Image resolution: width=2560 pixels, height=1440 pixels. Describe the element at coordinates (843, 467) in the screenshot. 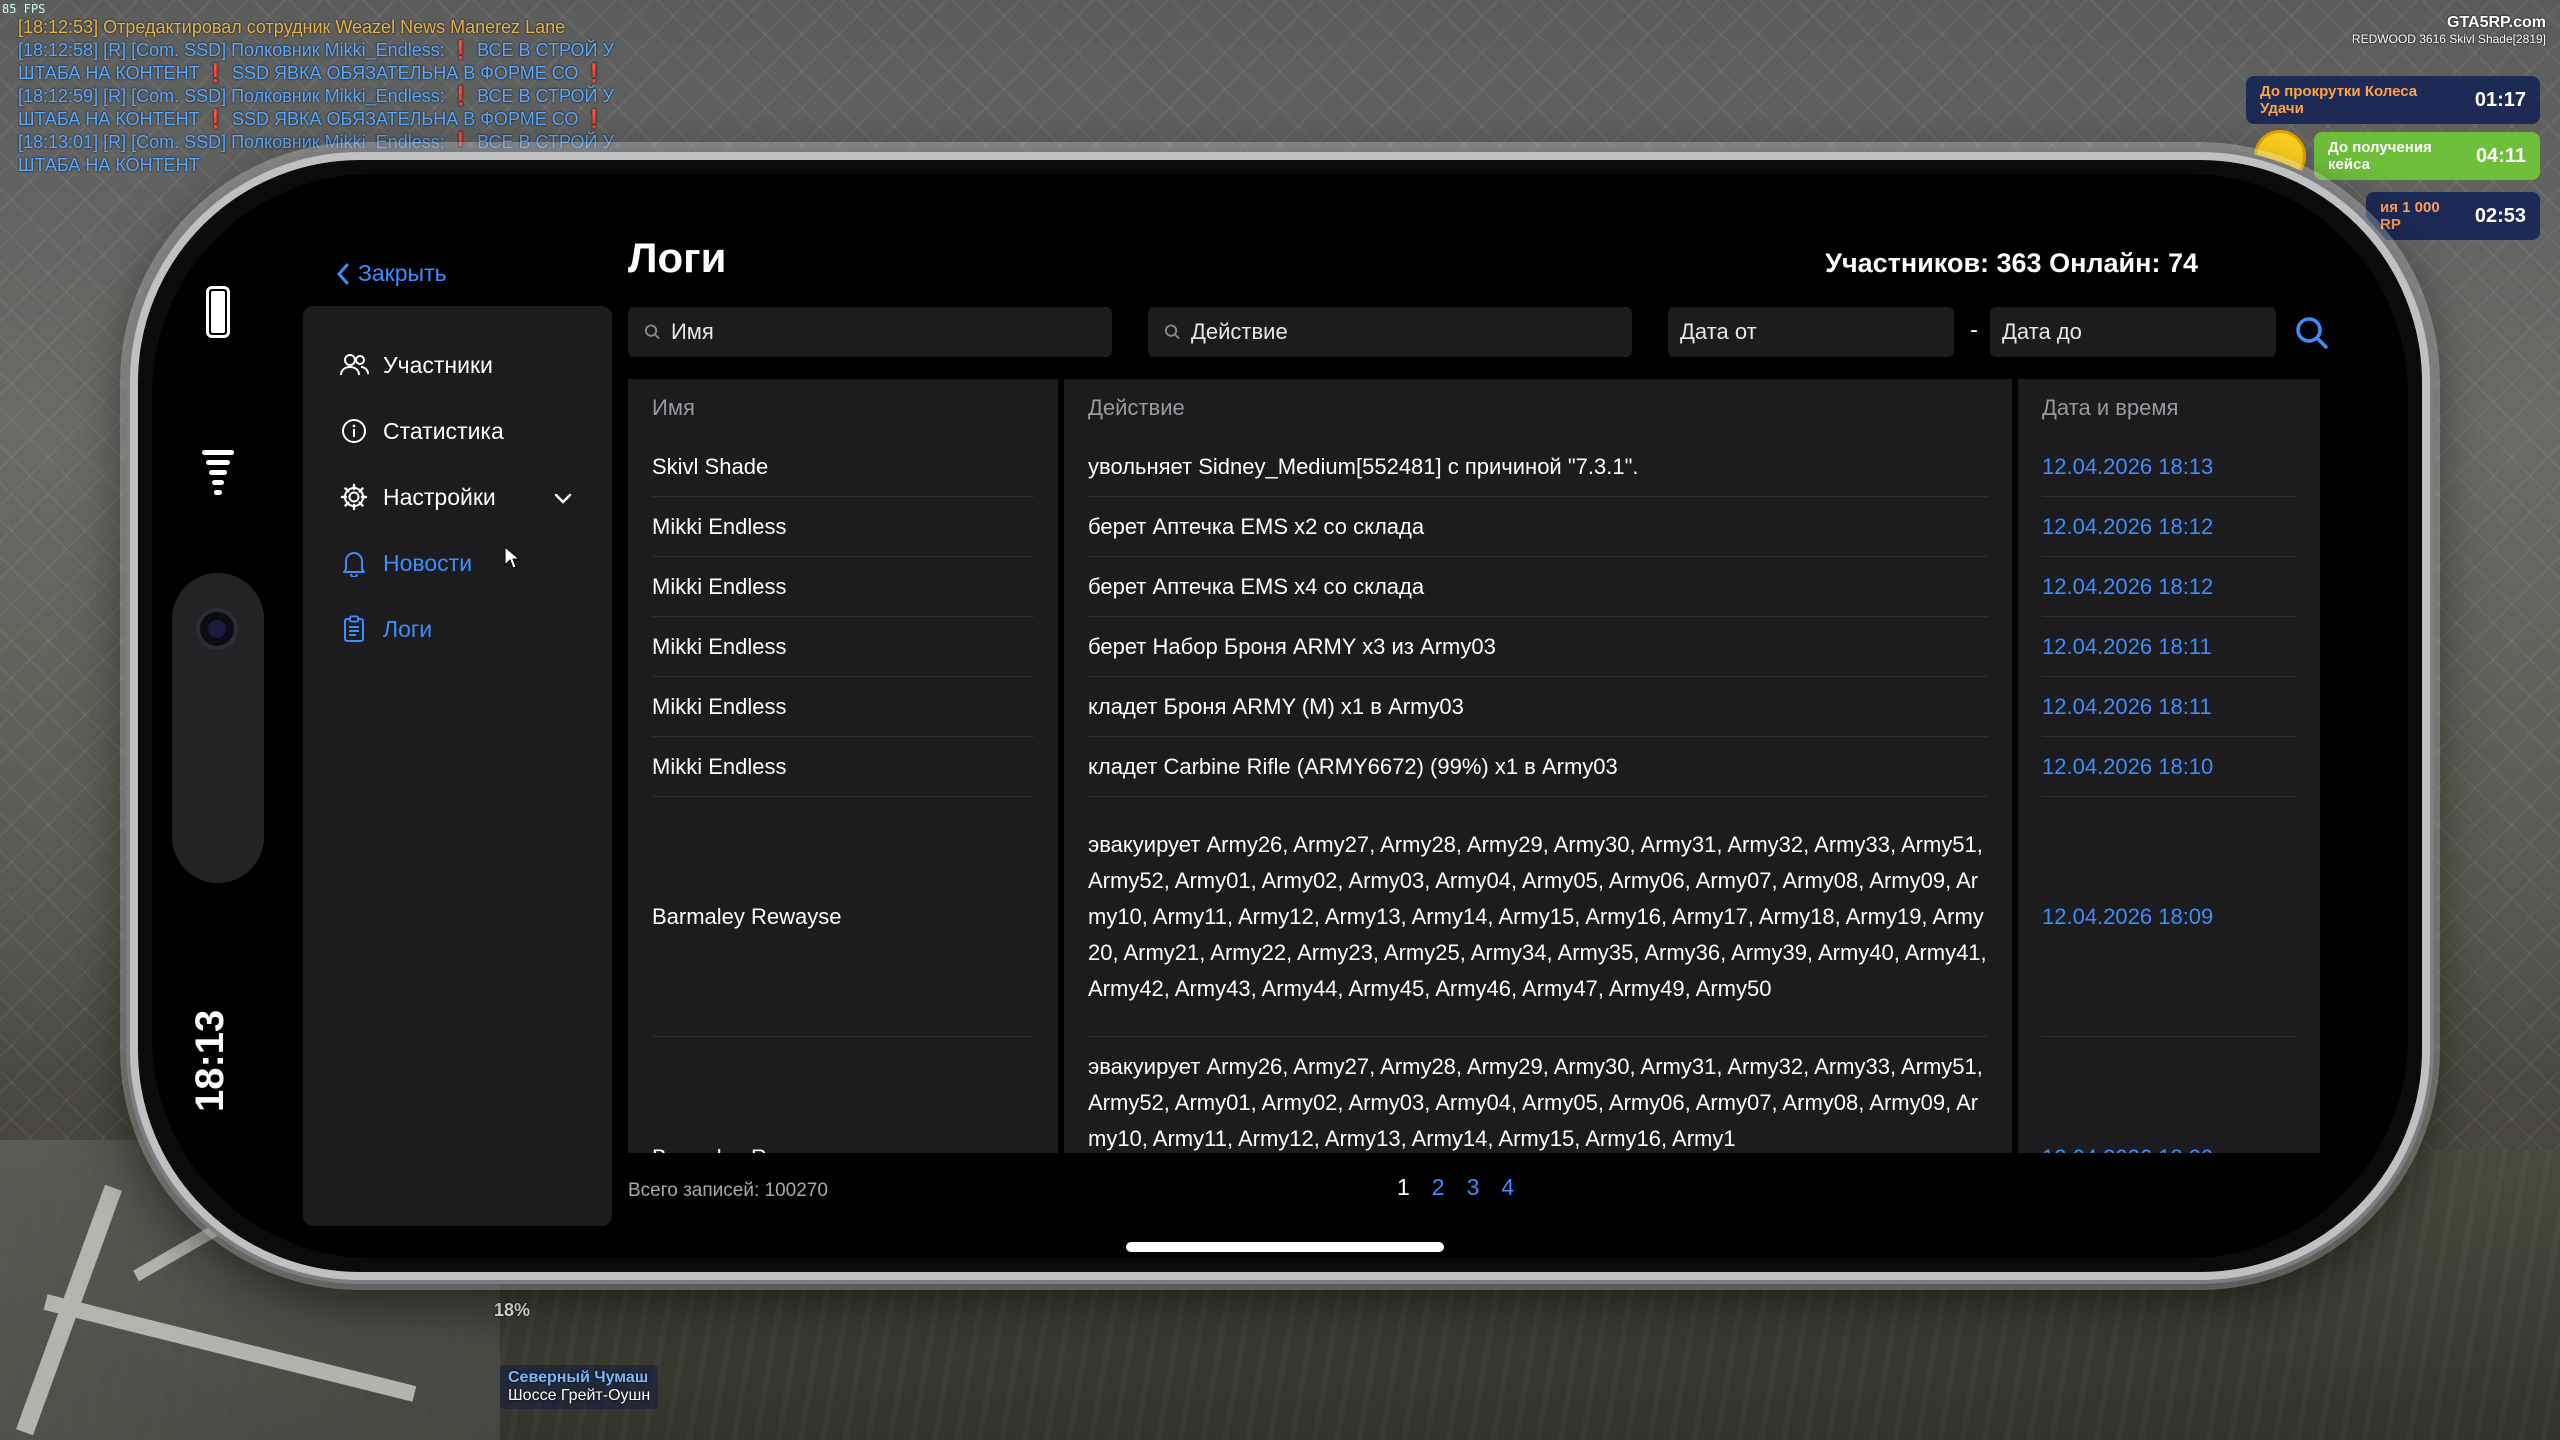

I see `table-cell-name: Skivl Shade` at that location.